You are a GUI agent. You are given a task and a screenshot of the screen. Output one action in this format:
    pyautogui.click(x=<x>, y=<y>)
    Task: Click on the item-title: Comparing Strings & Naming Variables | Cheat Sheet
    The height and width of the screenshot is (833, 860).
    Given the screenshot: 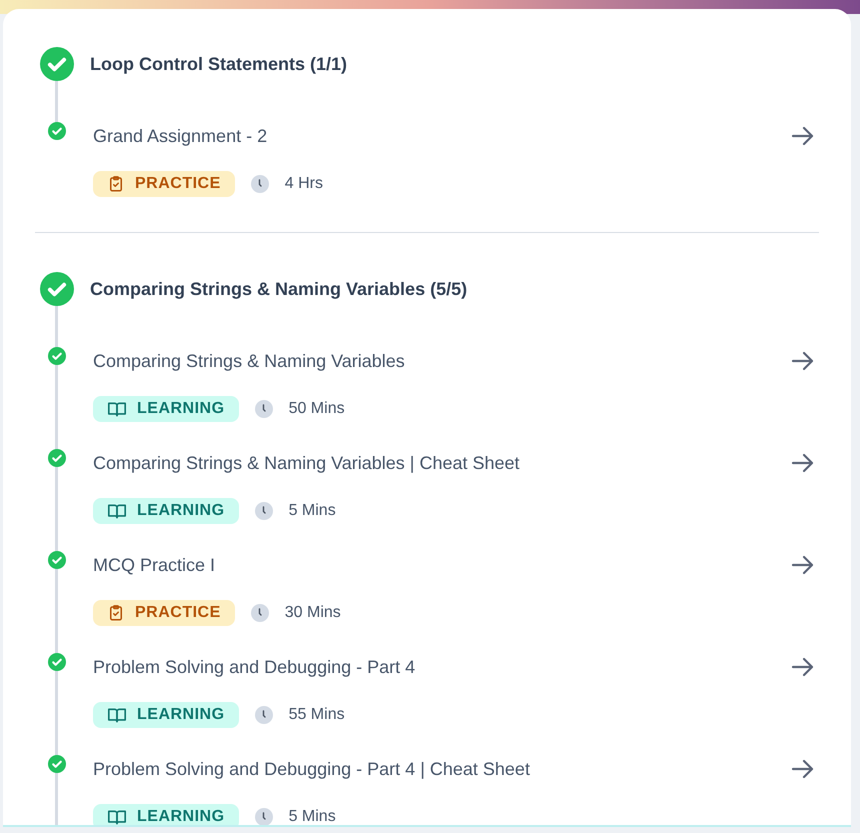 What is the action you would take?
    pyautogui.click(x=306, y=463)
    